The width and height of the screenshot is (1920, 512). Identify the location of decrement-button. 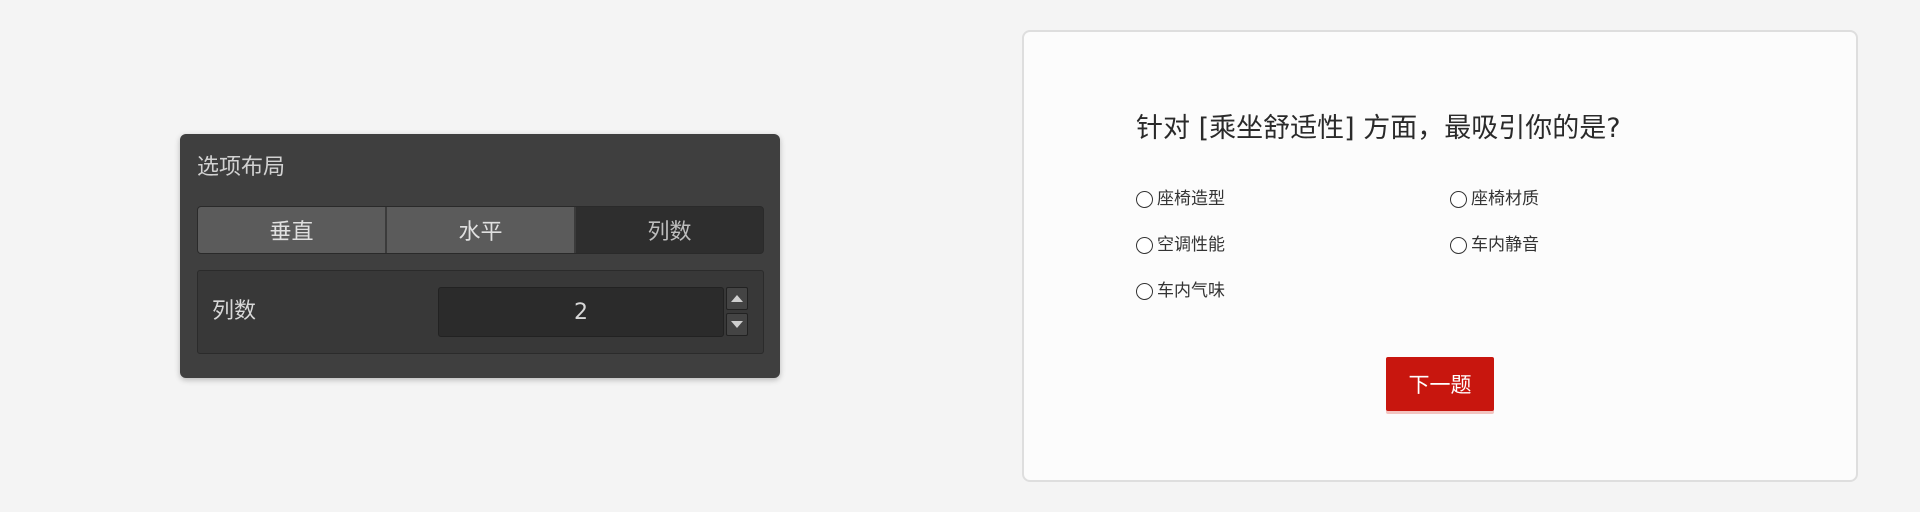
(737, 324).